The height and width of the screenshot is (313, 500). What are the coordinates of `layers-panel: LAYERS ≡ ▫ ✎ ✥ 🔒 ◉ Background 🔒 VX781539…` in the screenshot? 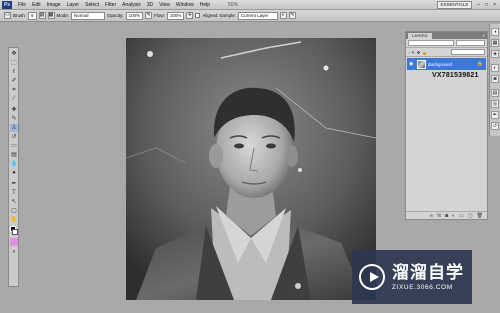 It's located at (446, 125).